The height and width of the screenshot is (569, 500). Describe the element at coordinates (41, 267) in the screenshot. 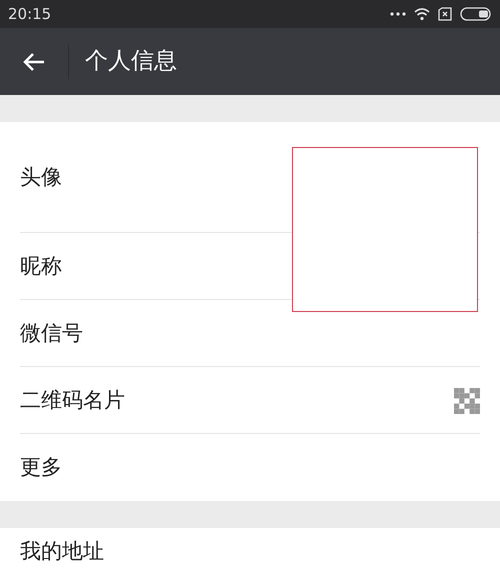

I see `row-label: 昵称` at that location.